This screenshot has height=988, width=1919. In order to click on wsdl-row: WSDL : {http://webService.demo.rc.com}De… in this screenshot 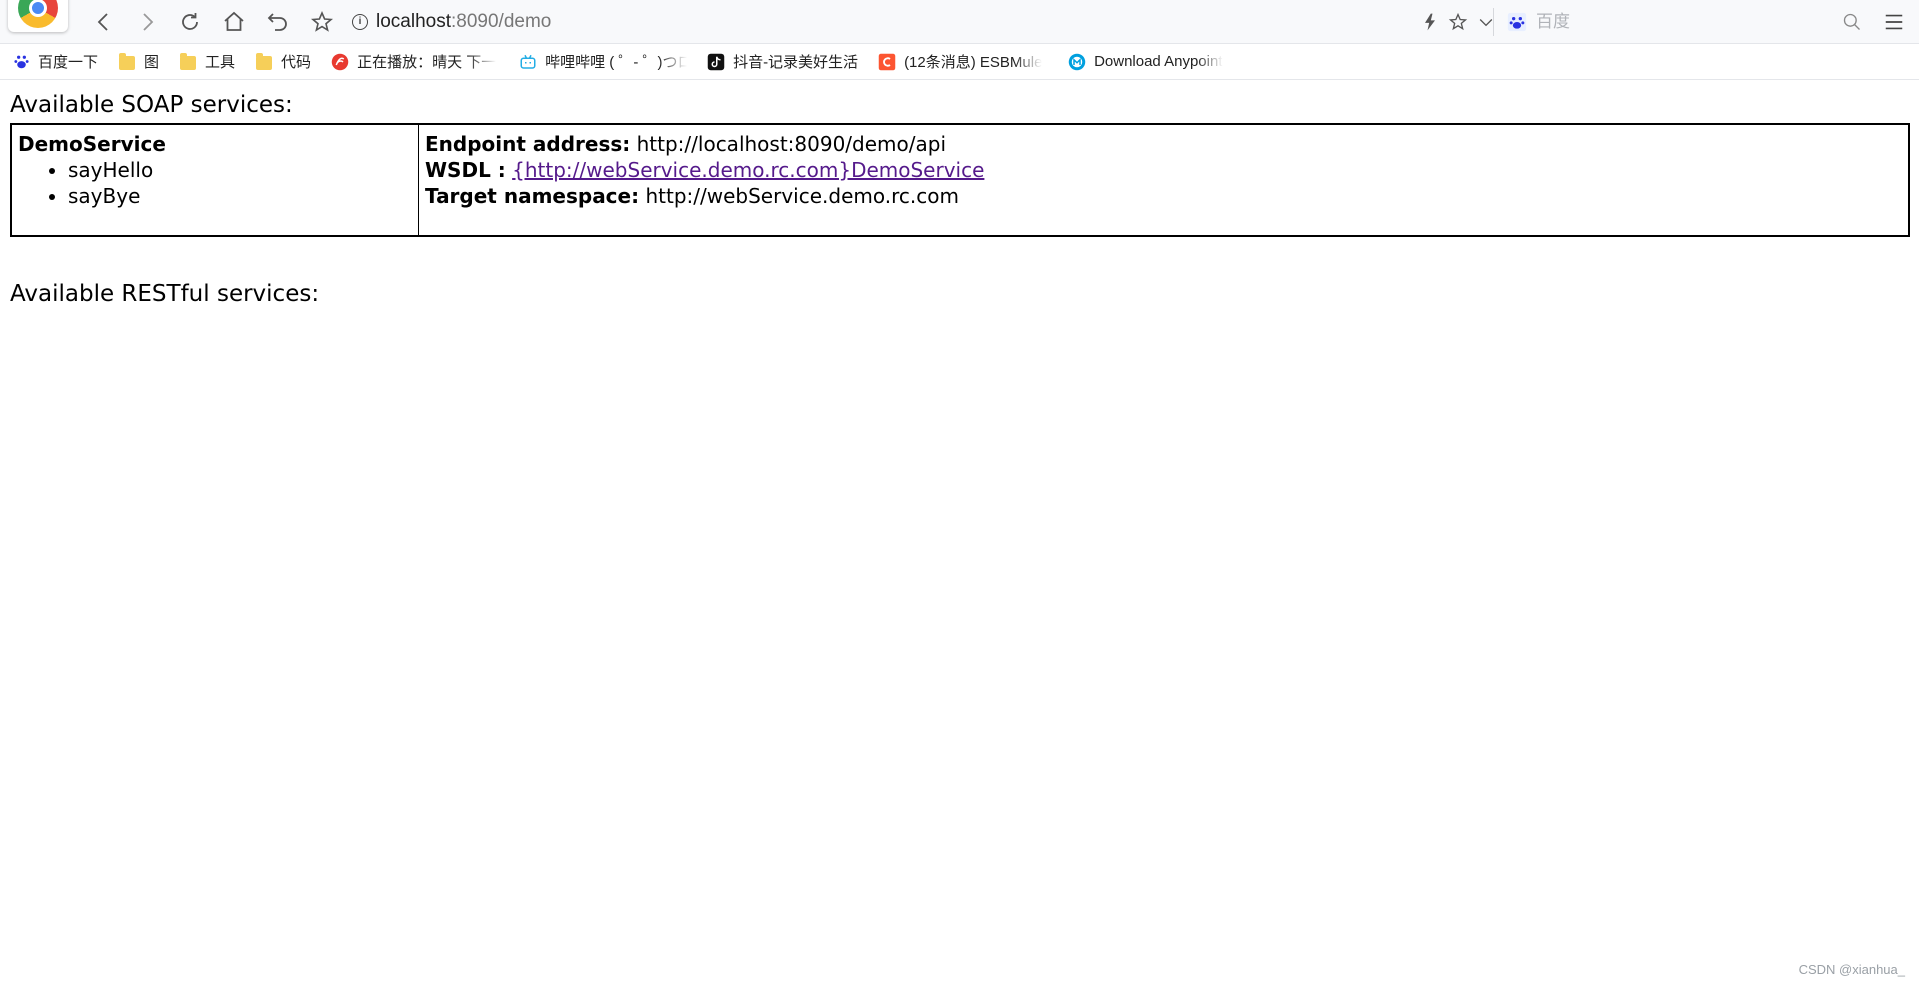, I will do `click(1163, 170)`.